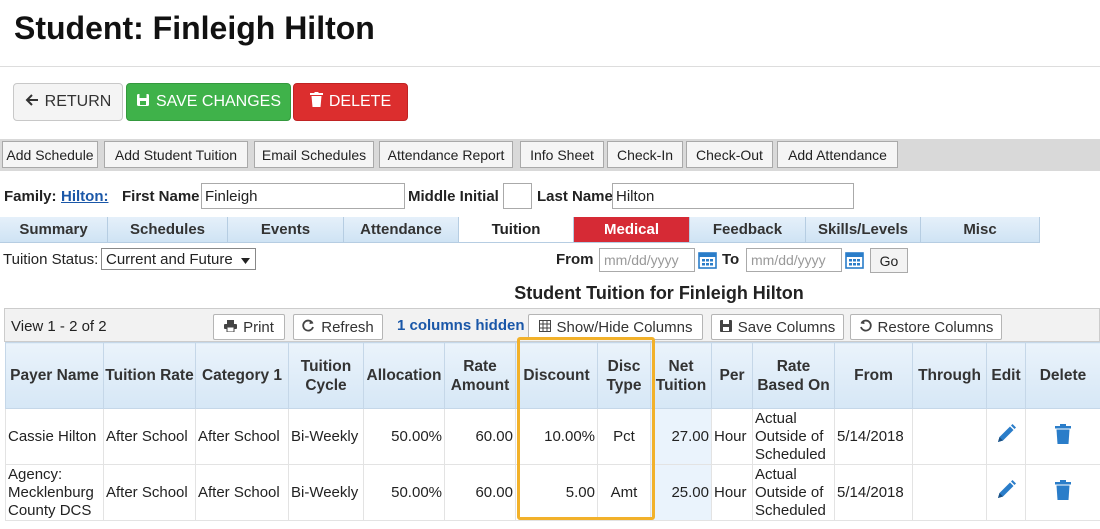 The image size is (1100, 529). Describe the element at coordinates (729, 154) in the screenshot. I see `check-out-button: Check-Out` at that location.